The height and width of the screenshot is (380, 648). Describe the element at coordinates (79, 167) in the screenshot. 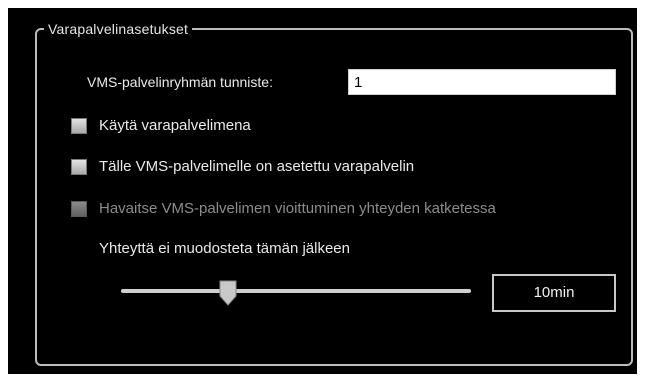

I see `backup-configured-checkbox` at that location.